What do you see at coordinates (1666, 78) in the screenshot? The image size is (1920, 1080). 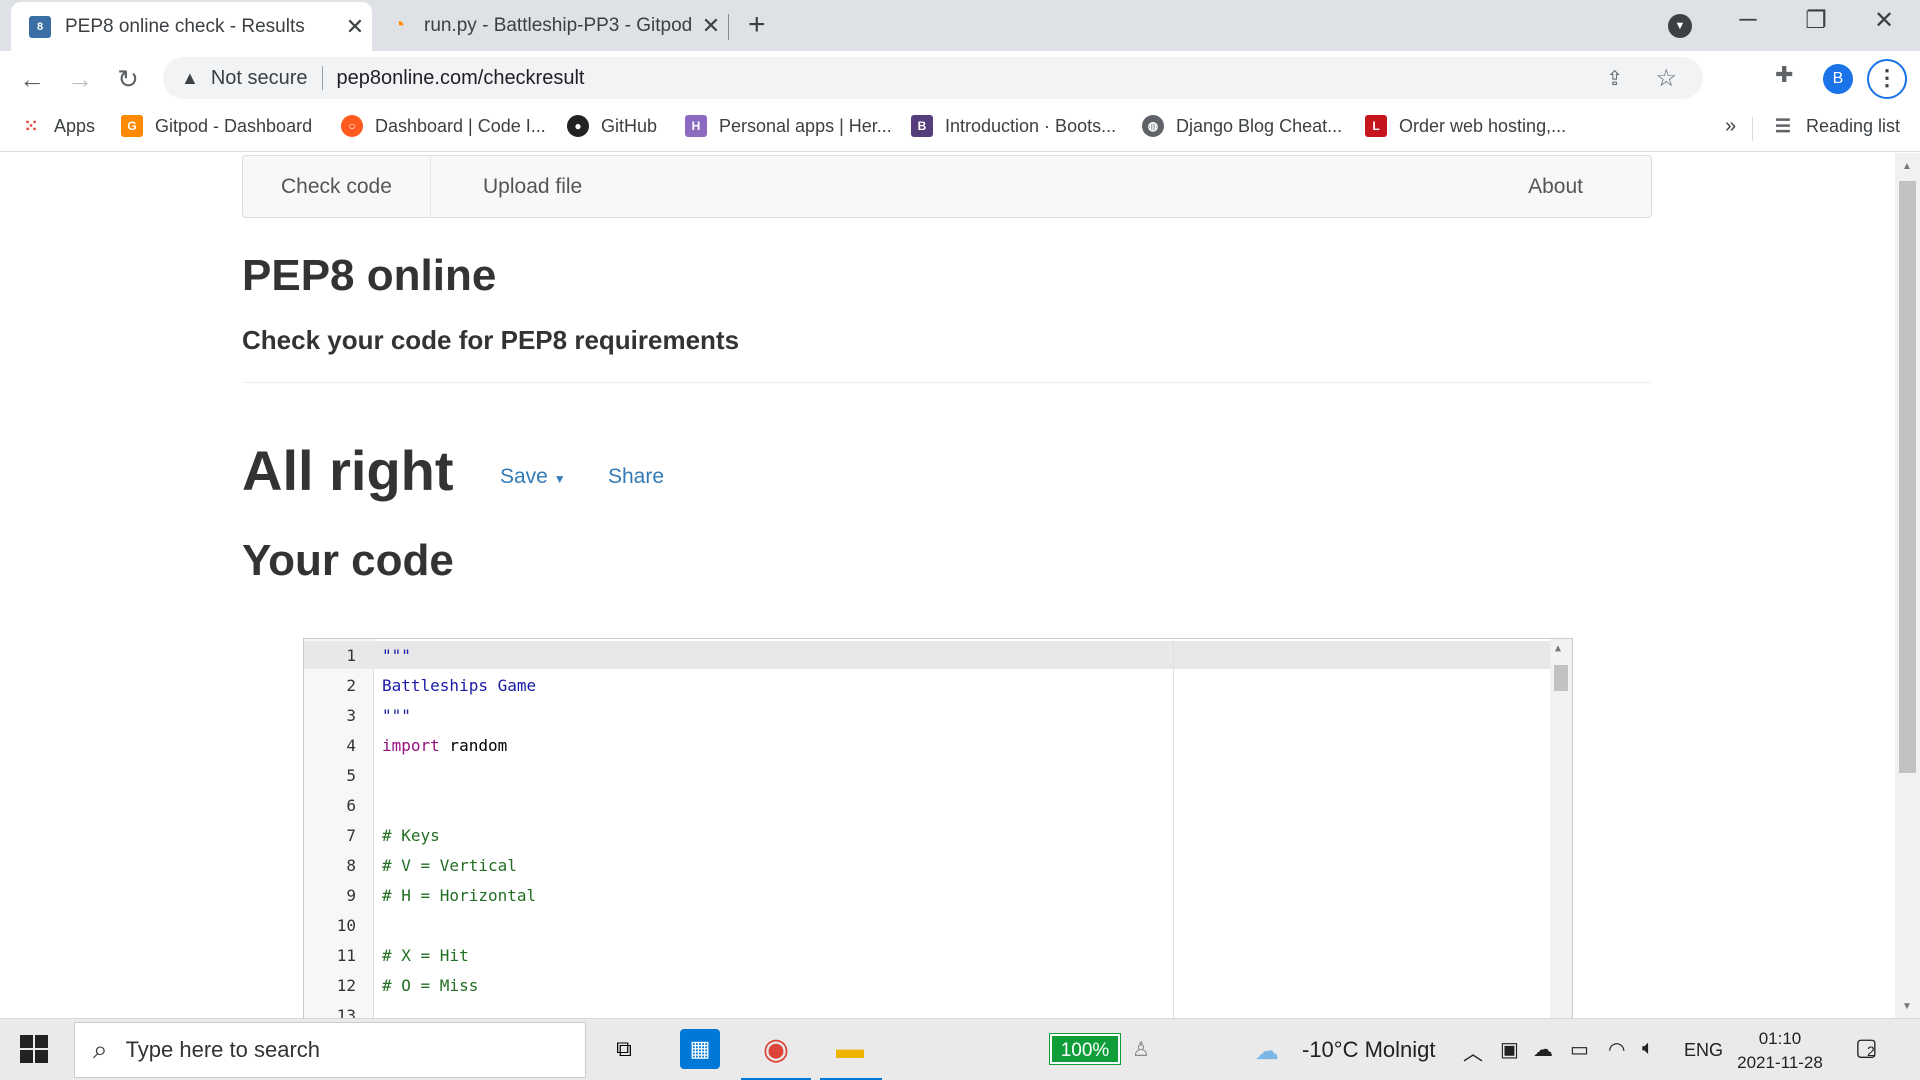 I see `bookmark-star-icon: ☆` at bounding box center [1666, 78].